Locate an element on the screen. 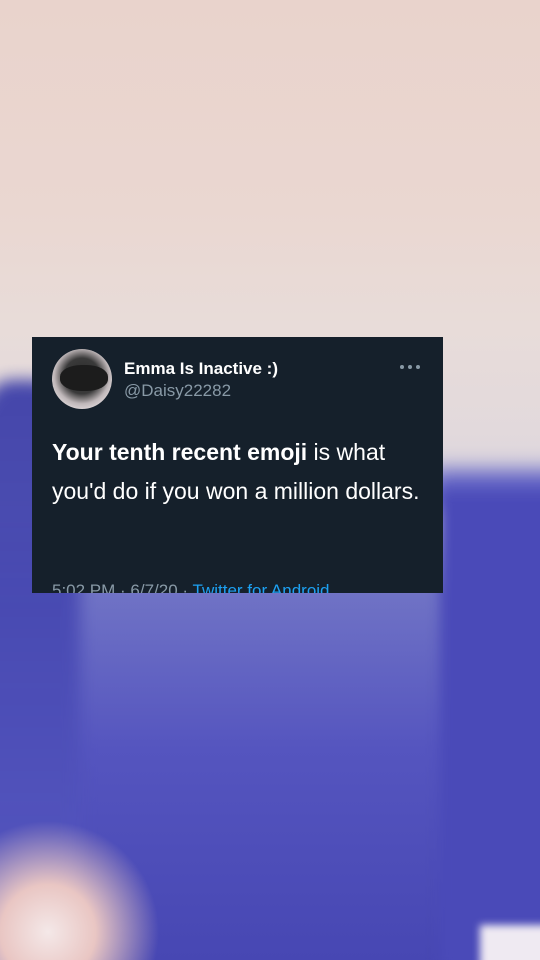 This screenshot has width=540, height=960. photo-wall-right is located at coordinates (490, 725).